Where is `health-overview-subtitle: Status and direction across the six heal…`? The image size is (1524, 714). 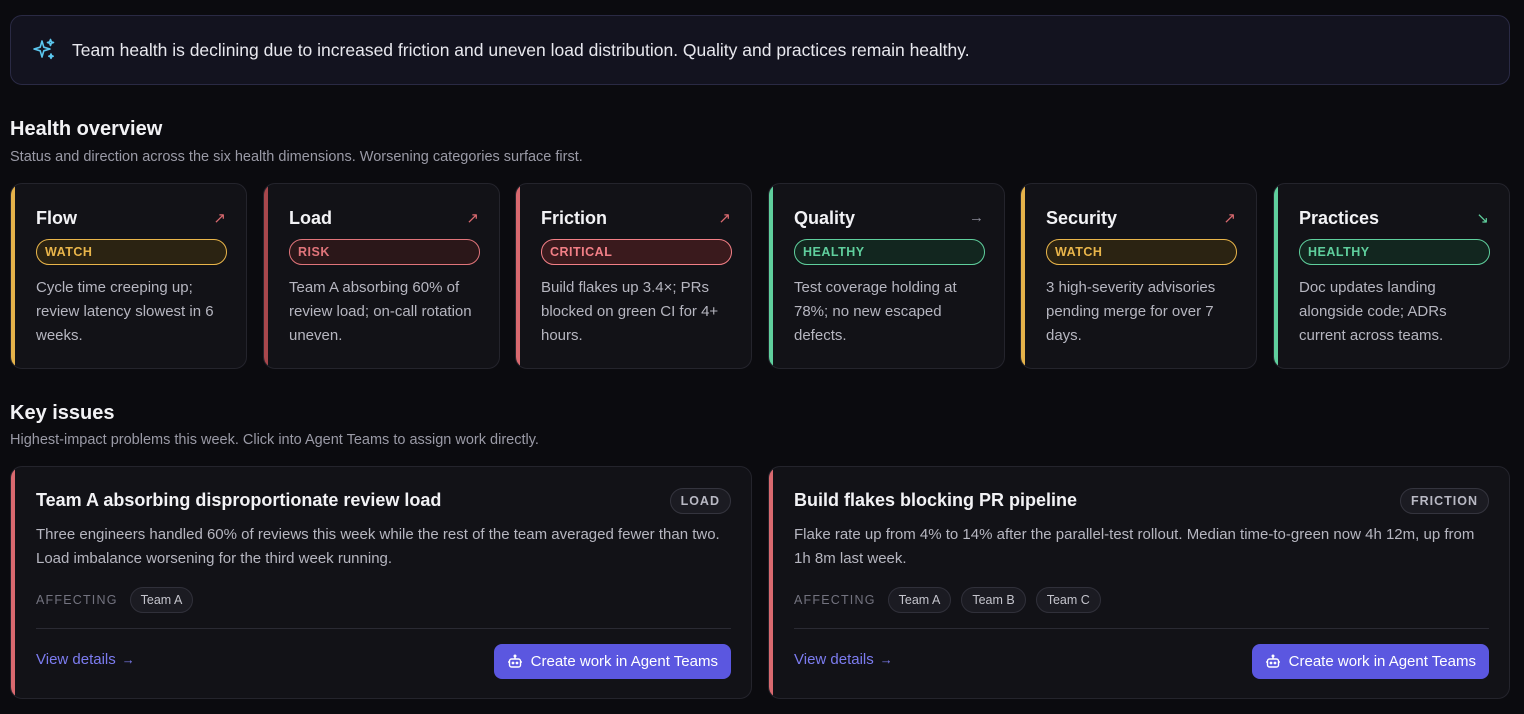
health-overview-subtitle: Status and direction across the six heal… is located at coordinates (296, 157).